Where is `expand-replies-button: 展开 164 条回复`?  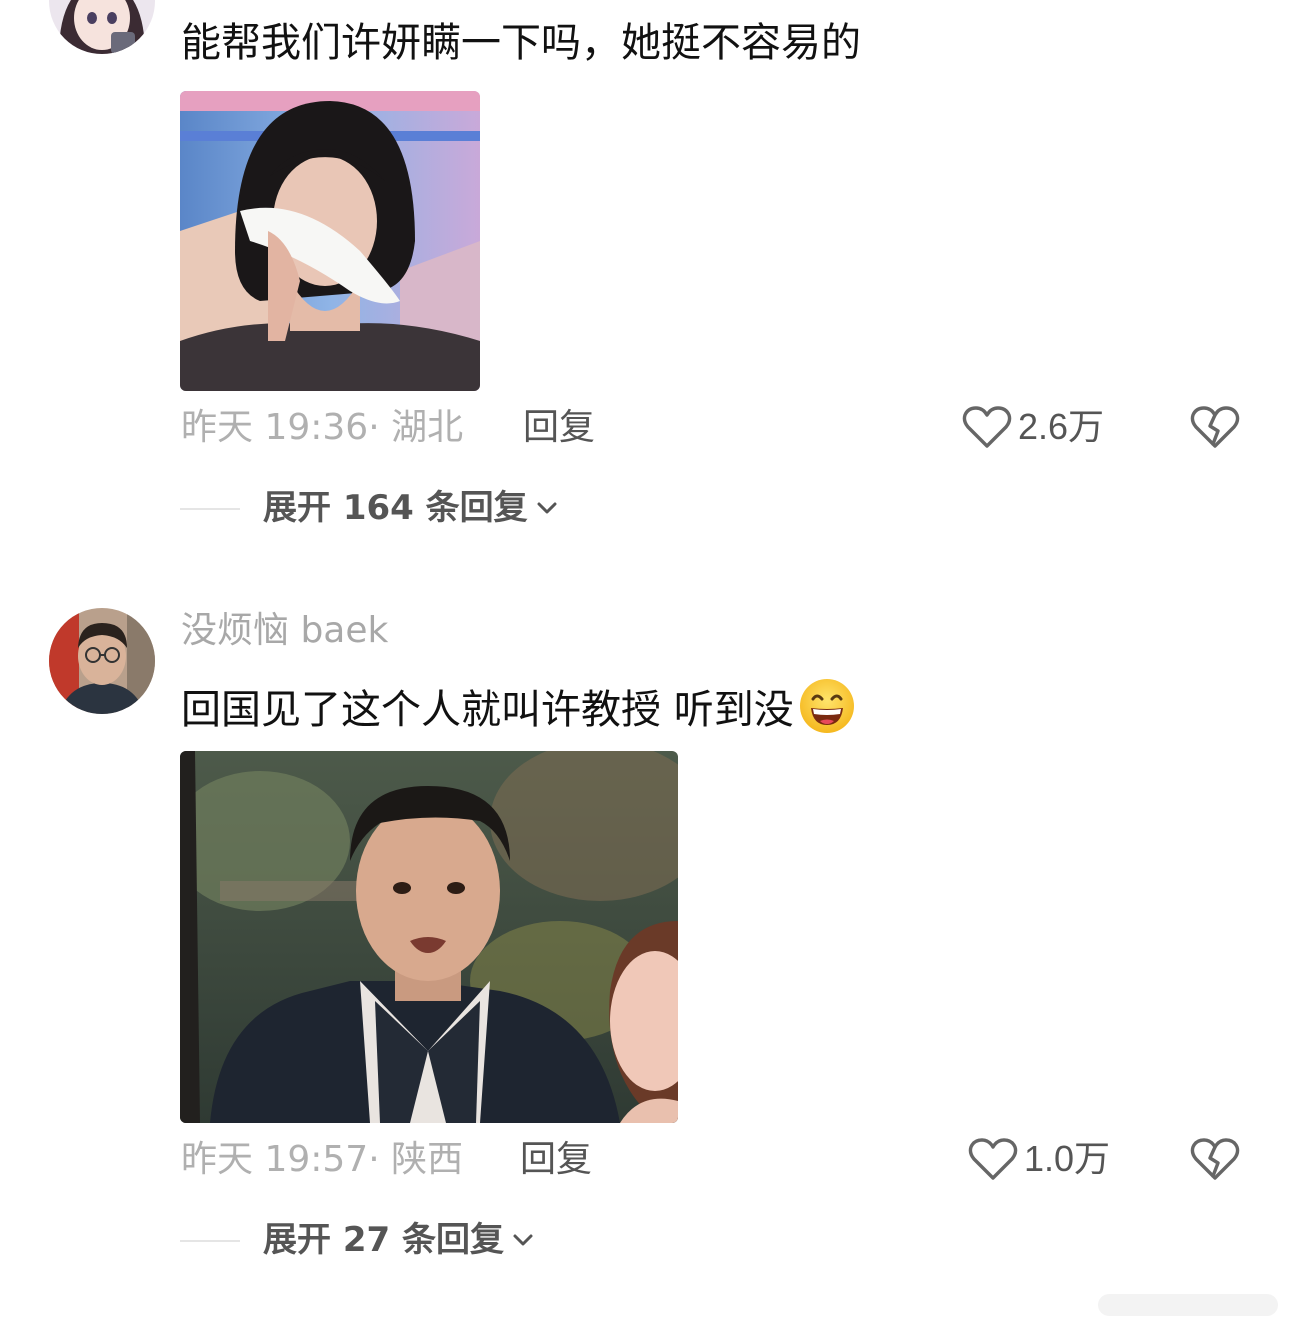
expand-replies-button: 展开 164 条回复 is located at coordinates (411, 508).